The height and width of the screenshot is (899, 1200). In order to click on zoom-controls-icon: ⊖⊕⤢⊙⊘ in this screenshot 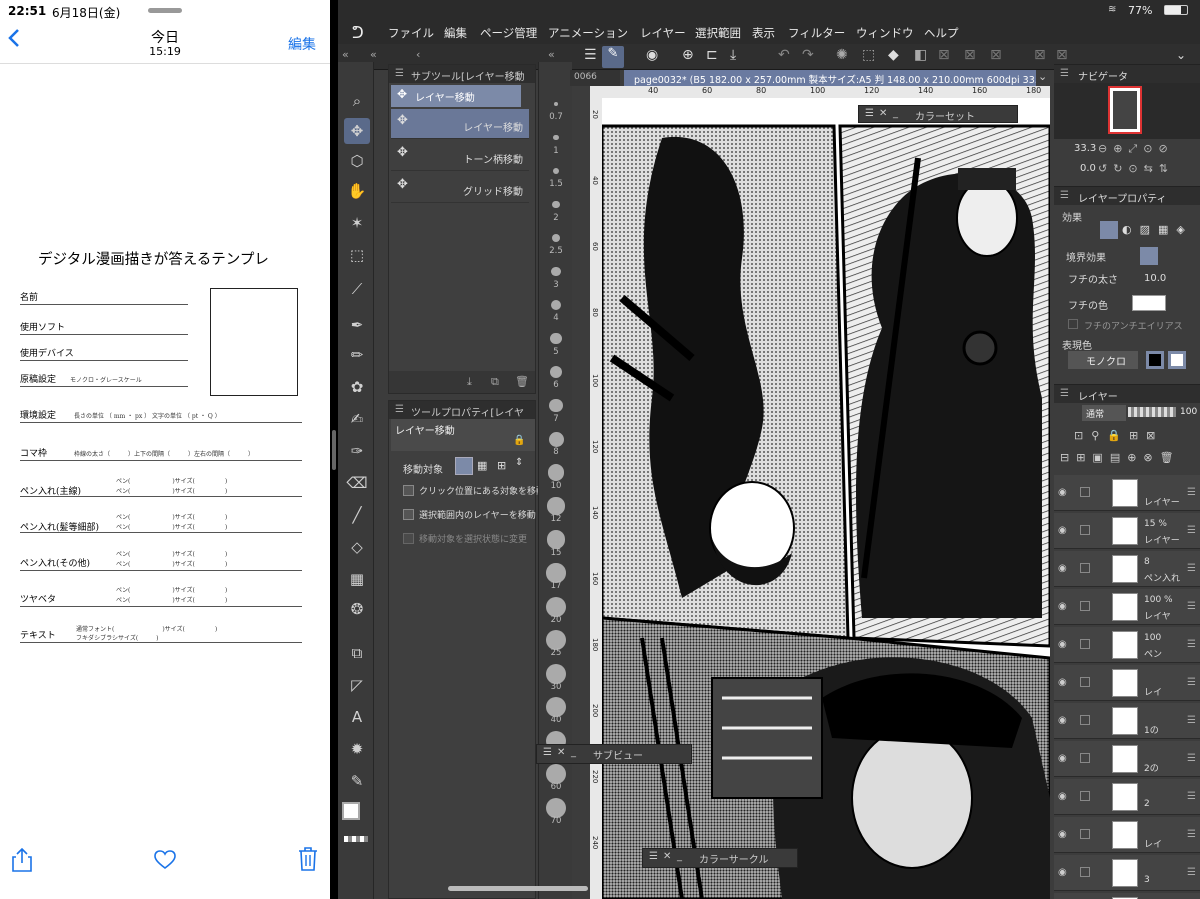, I will do `click(1136, 149)`.